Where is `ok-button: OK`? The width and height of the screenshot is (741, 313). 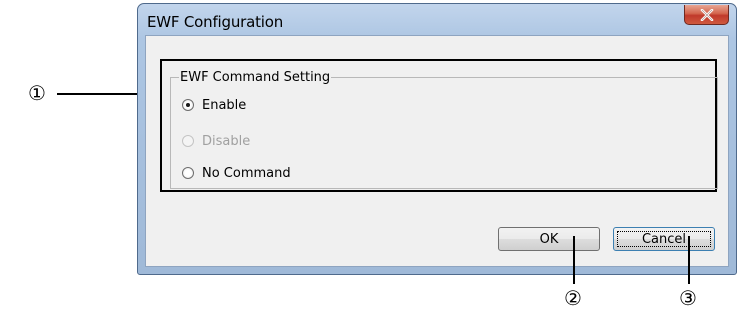 ok-button: OK is located at coordinates (549, 239).